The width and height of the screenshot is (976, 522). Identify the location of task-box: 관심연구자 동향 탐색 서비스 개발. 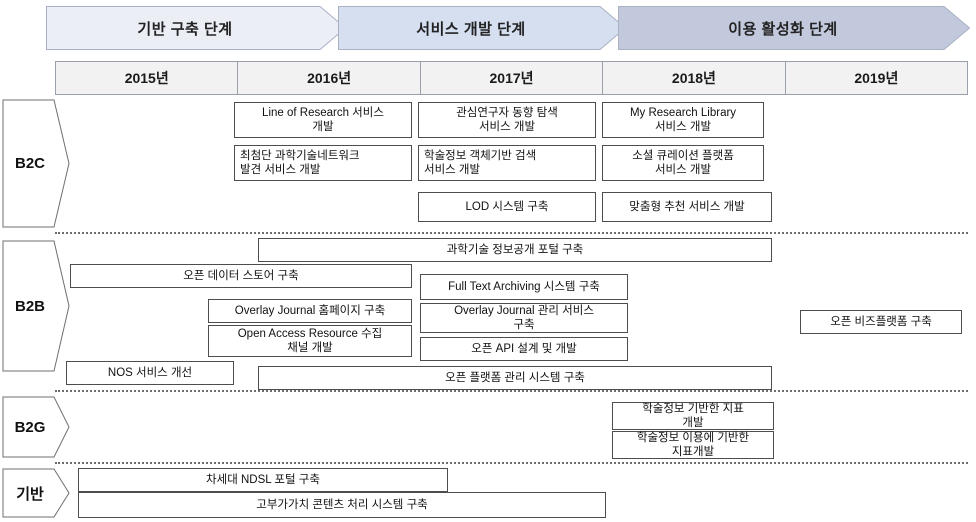
(507, 120).